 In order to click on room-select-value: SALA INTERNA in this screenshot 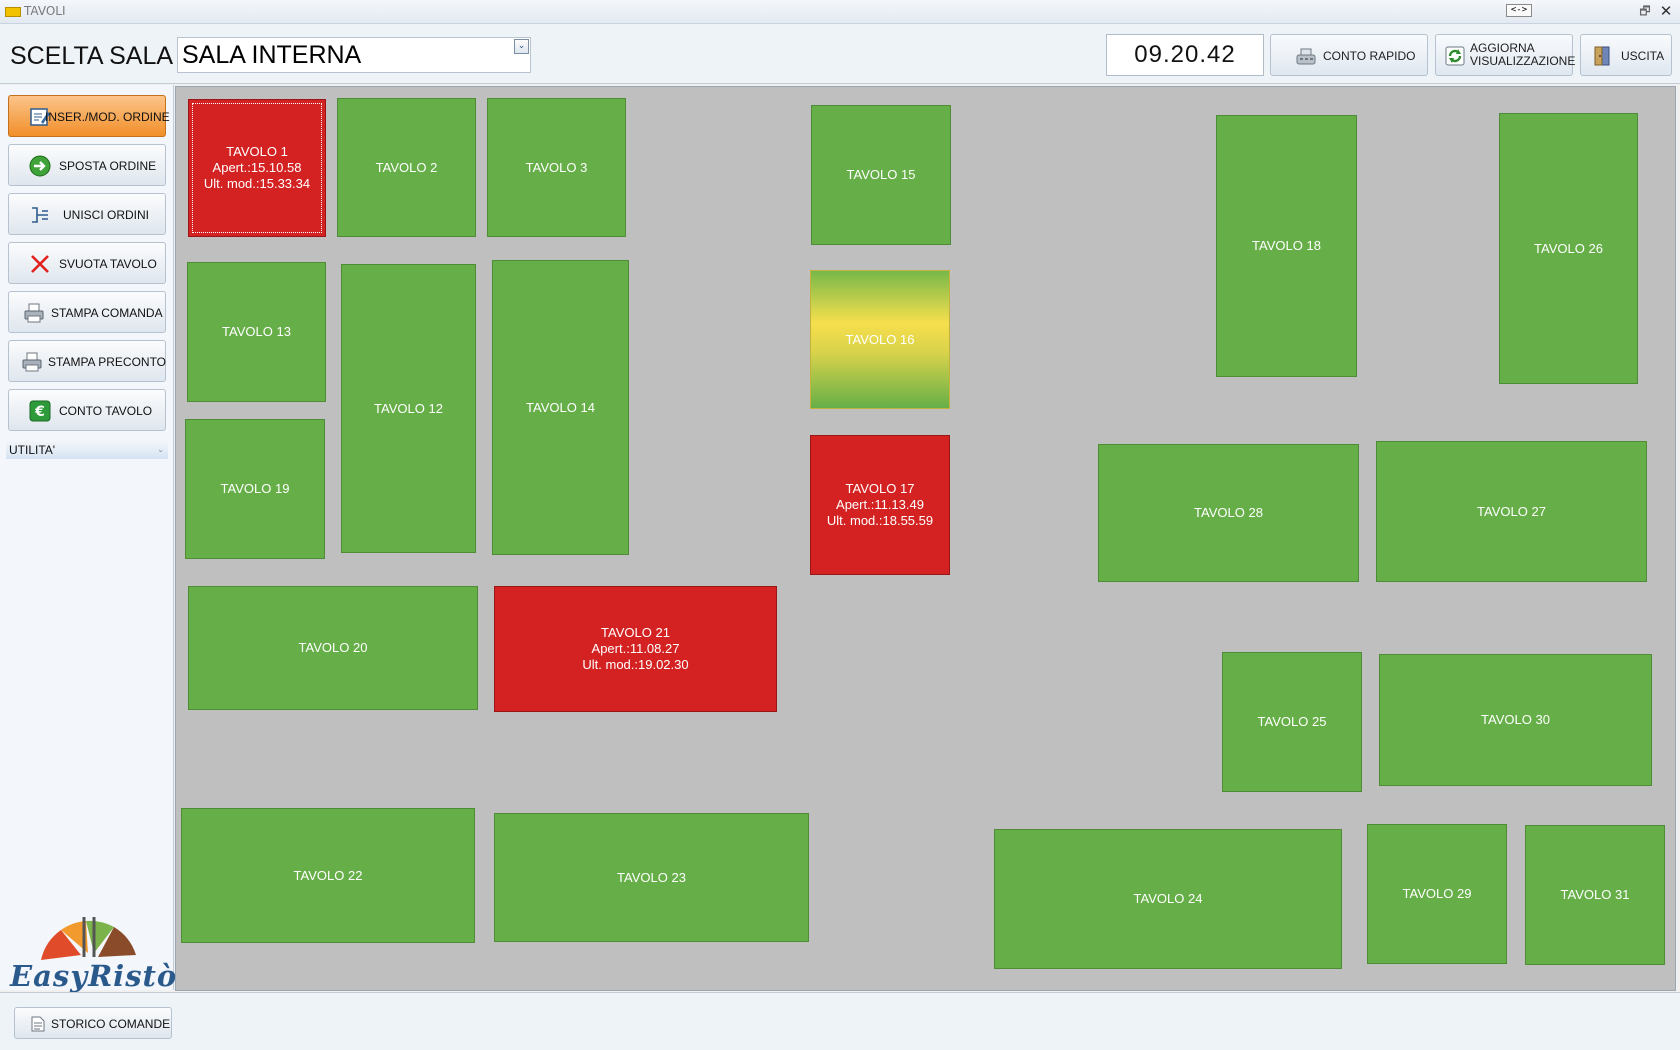, I will do `click(272, 55)`.